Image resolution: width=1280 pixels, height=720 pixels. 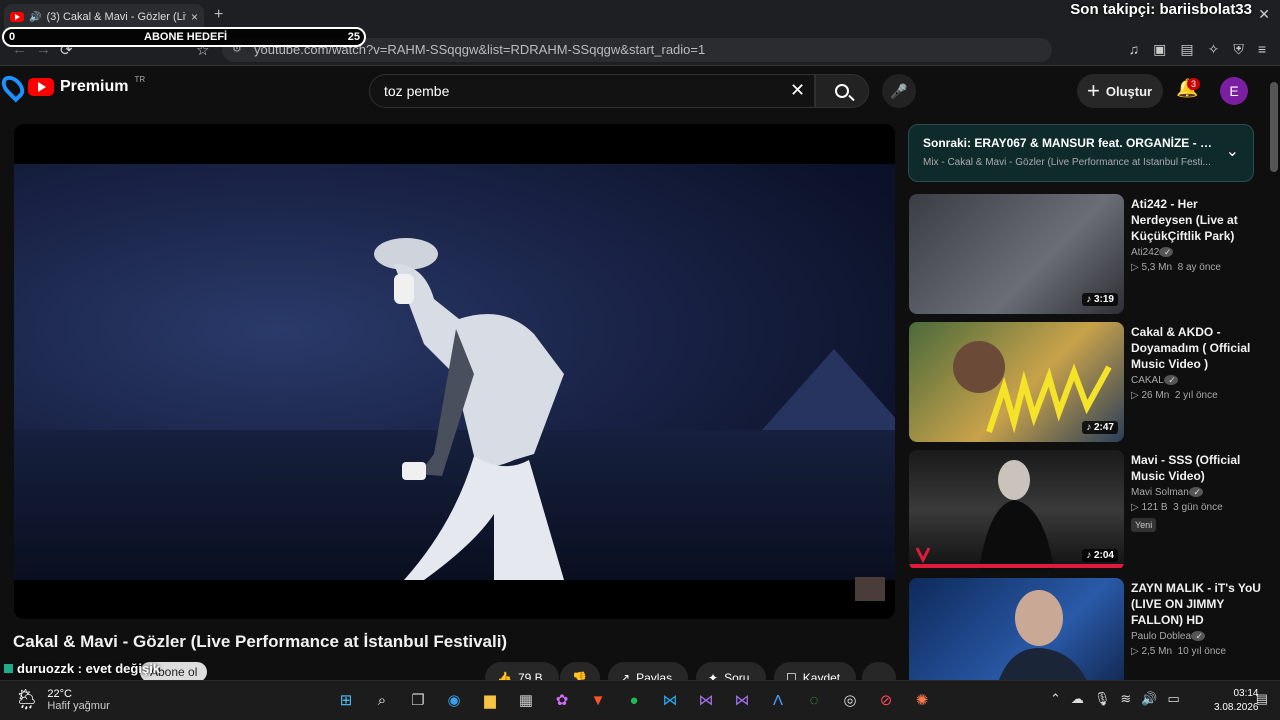 What do you see at coordinates (1196, 468) in the screenshot?
I see `recommendation-title: Mavi - SSS (Official Music Video)` at bounding box center [1196, 468].